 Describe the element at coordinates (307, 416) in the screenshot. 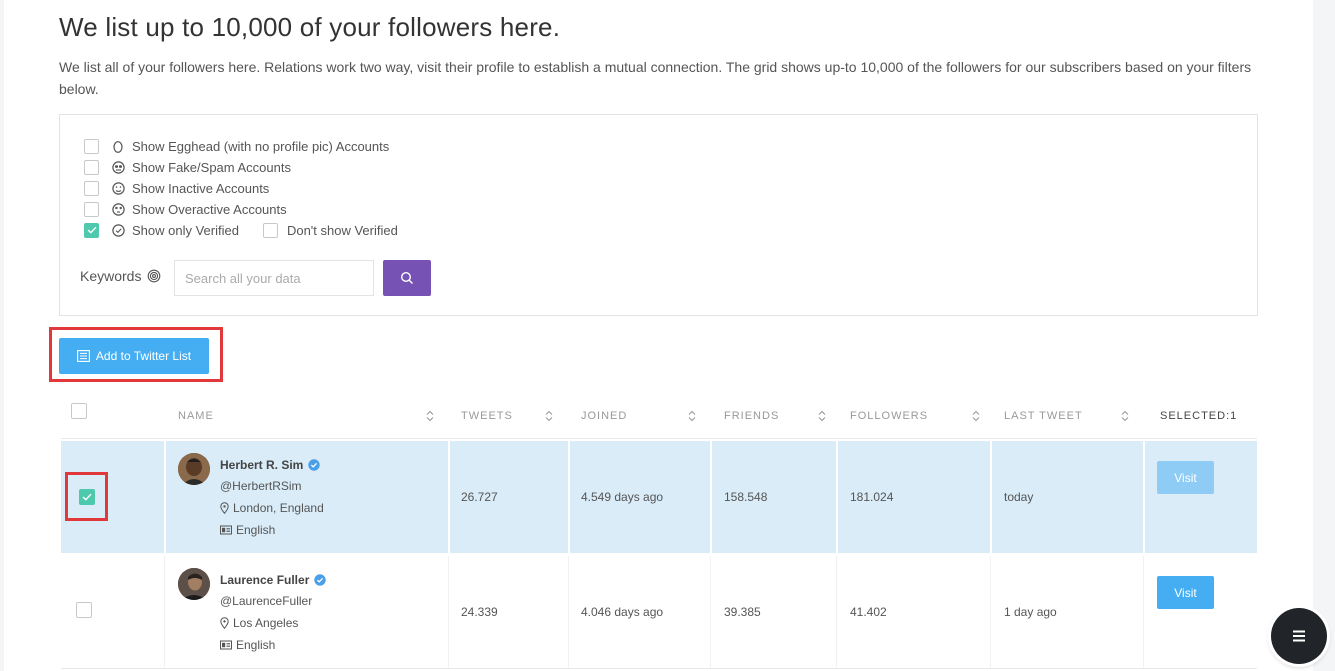

I see `column-name: NAME` at that location.